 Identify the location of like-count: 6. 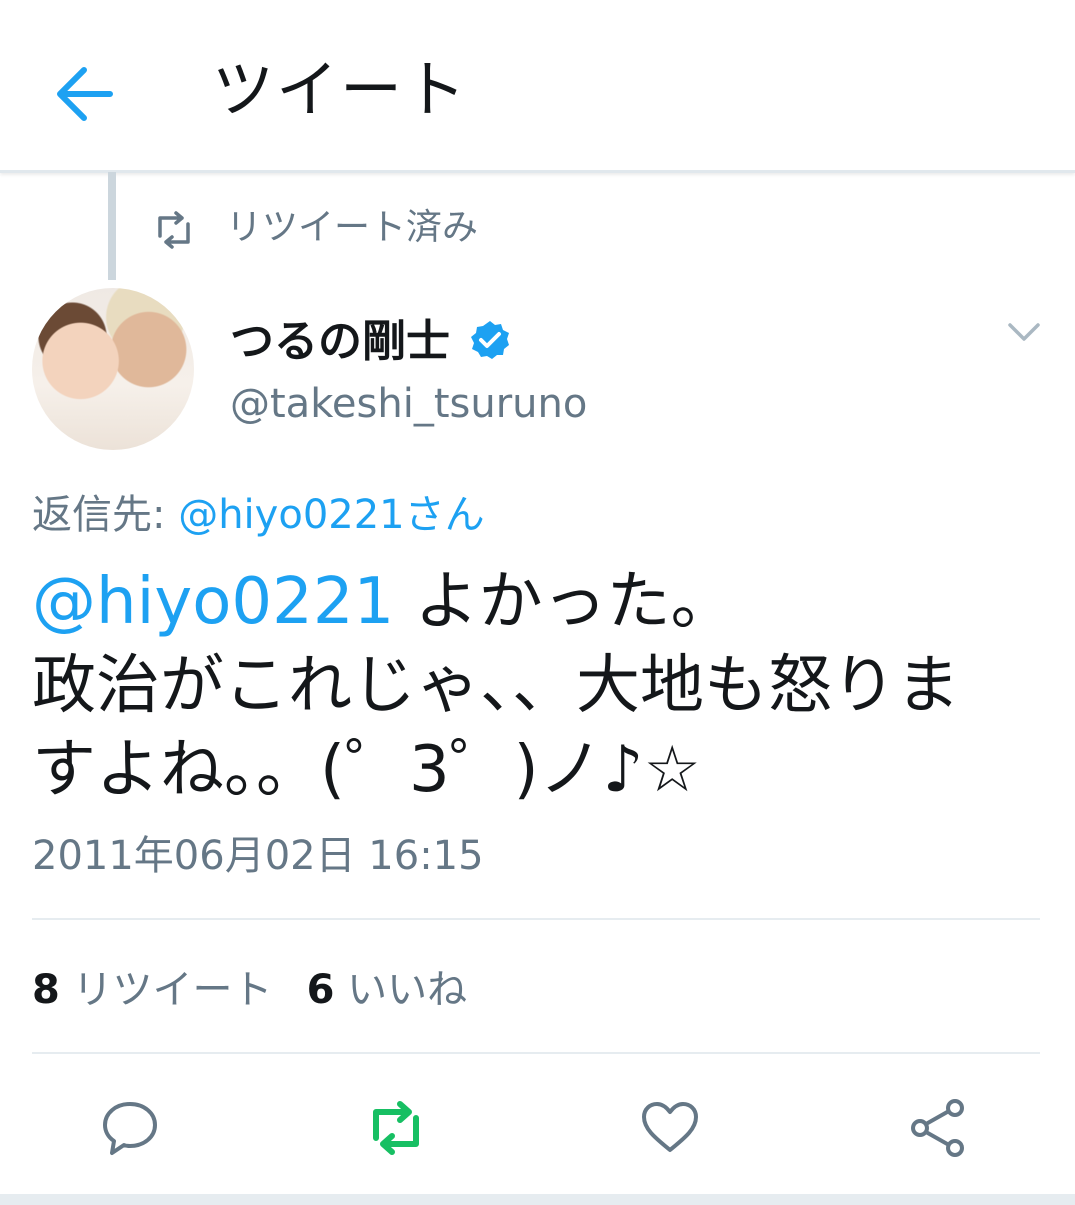
(321, 990).